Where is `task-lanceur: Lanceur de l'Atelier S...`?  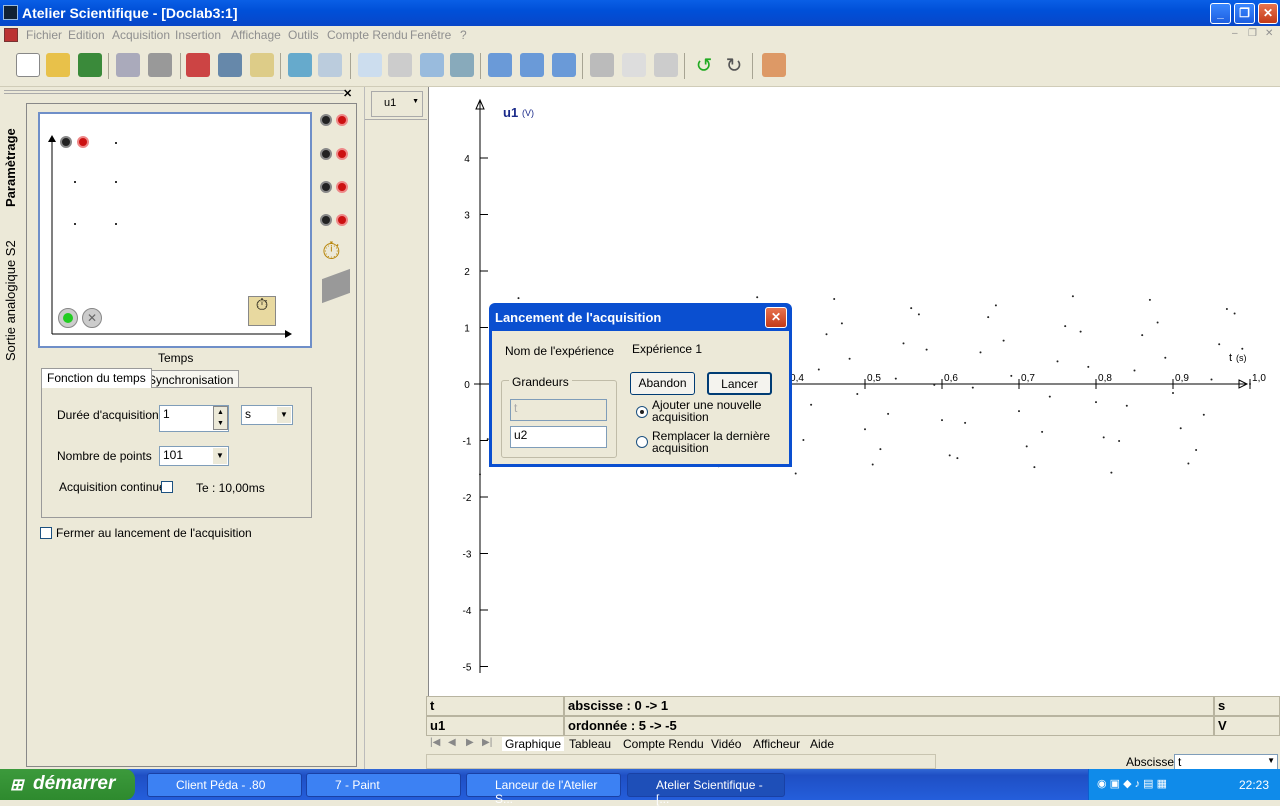
task-lanceur: Lanceur de l'Atelier S... is located at coordinates (543, 789).